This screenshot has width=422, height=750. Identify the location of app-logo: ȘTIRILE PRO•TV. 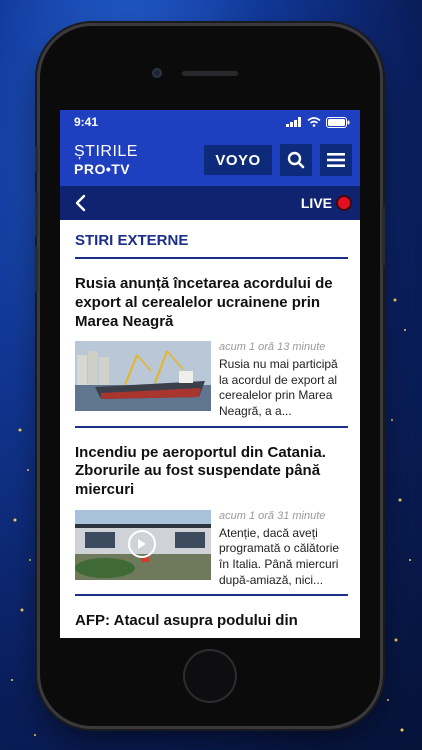
(106, 160).